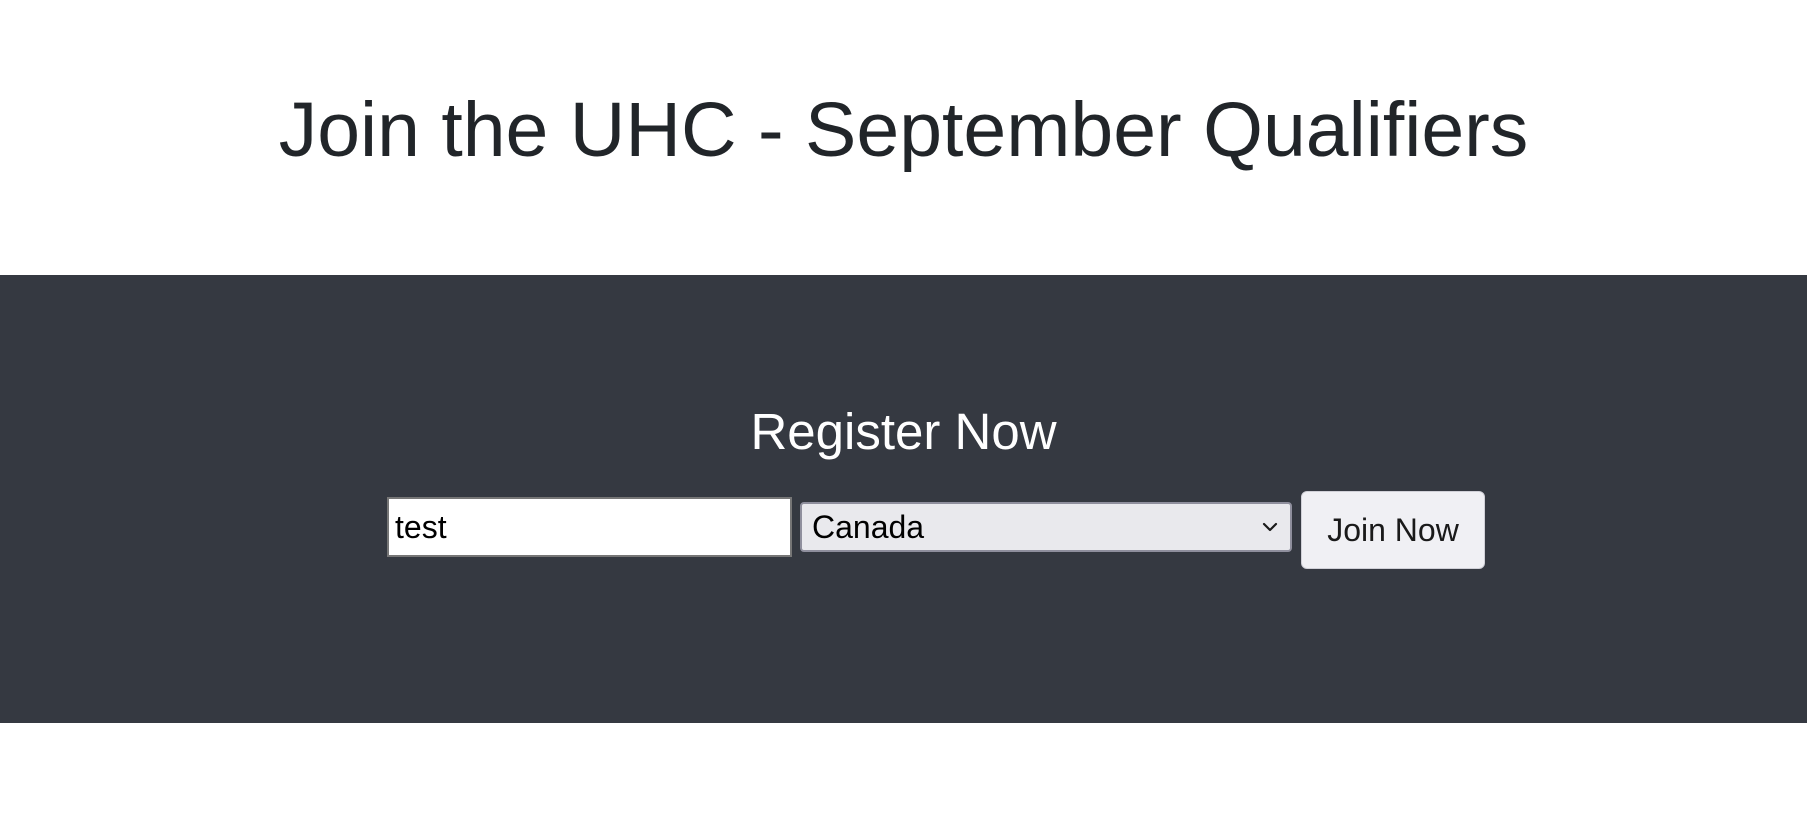 This screenshot has height=832, width=1807. I want to click on join-now-button: Join Now, so click(1393, 530).